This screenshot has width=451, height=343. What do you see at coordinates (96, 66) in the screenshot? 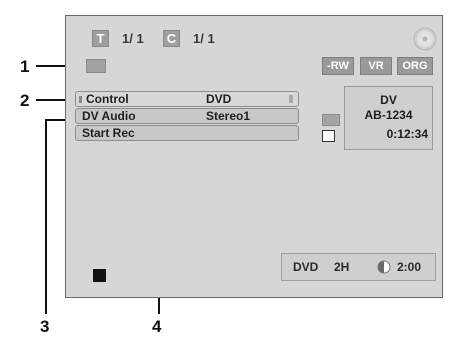
I see `playback-status-icon` at bounding box center [96, 66].